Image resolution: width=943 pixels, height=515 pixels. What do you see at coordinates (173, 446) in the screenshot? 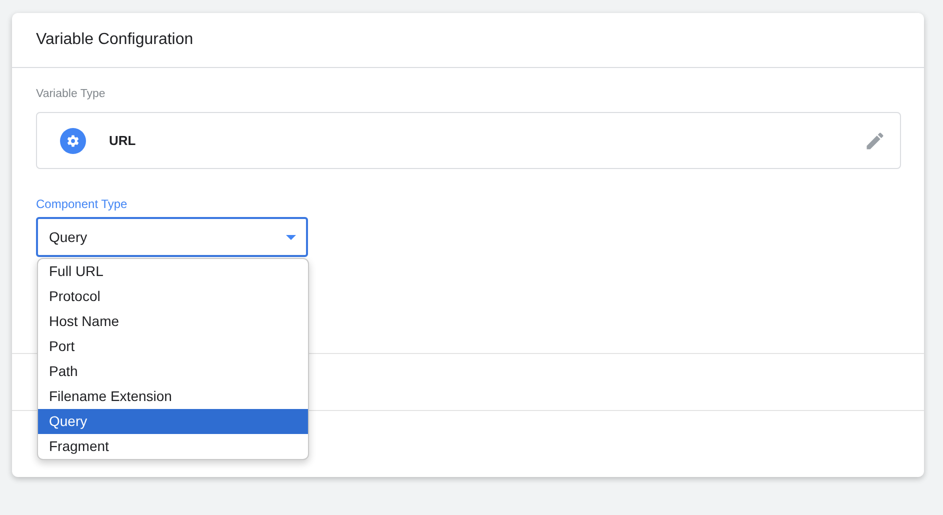
I see `dropdown-option: Fragment` at bounding box center [173, 446].